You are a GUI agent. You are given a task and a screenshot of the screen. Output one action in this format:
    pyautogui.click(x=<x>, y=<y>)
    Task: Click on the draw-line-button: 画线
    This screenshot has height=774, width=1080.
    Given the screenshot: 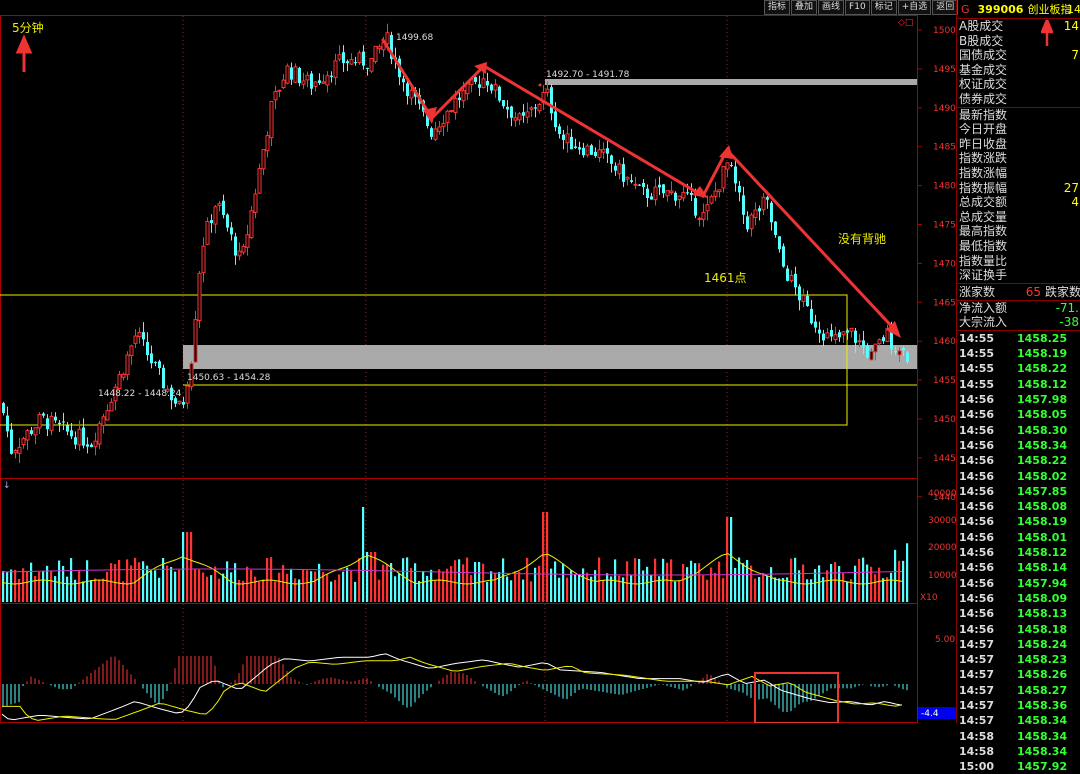 What is the action you would take?
    pyautogui.click(x=831, y=7)
    